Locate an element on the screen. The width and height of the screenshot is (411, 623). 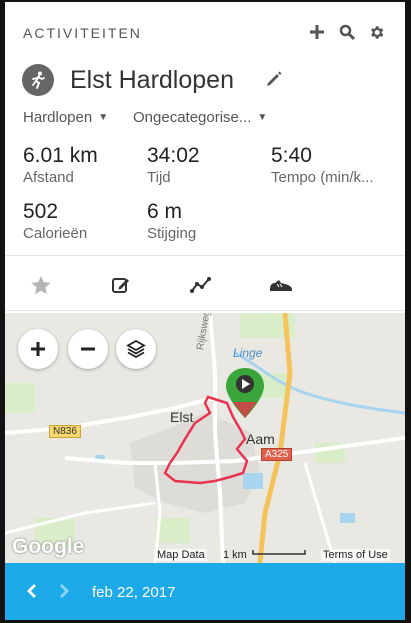
chevron-left-icon is located at coordinates (33, 591).